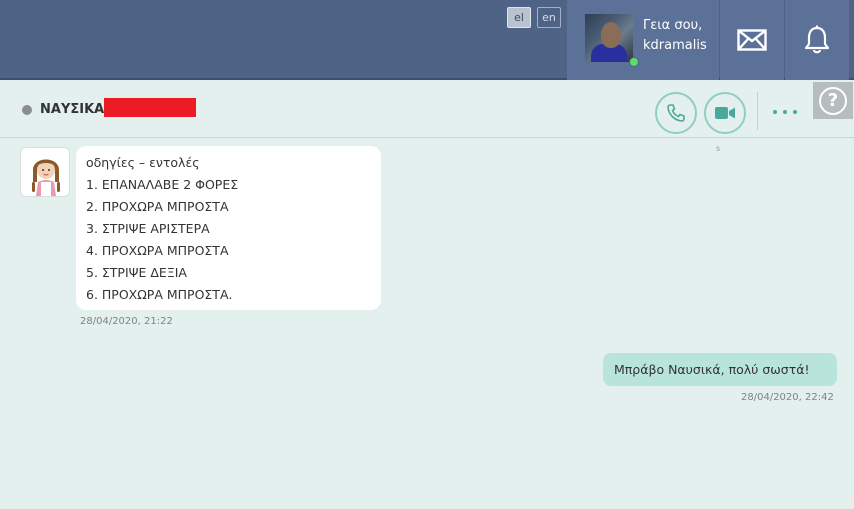 The height and width of the screenshot is (509, 854). I want to click on message-line: 2. ΠΡΟΧΩΡΑ ΜΠΡΟΣΤΑ, so click(157, 206).